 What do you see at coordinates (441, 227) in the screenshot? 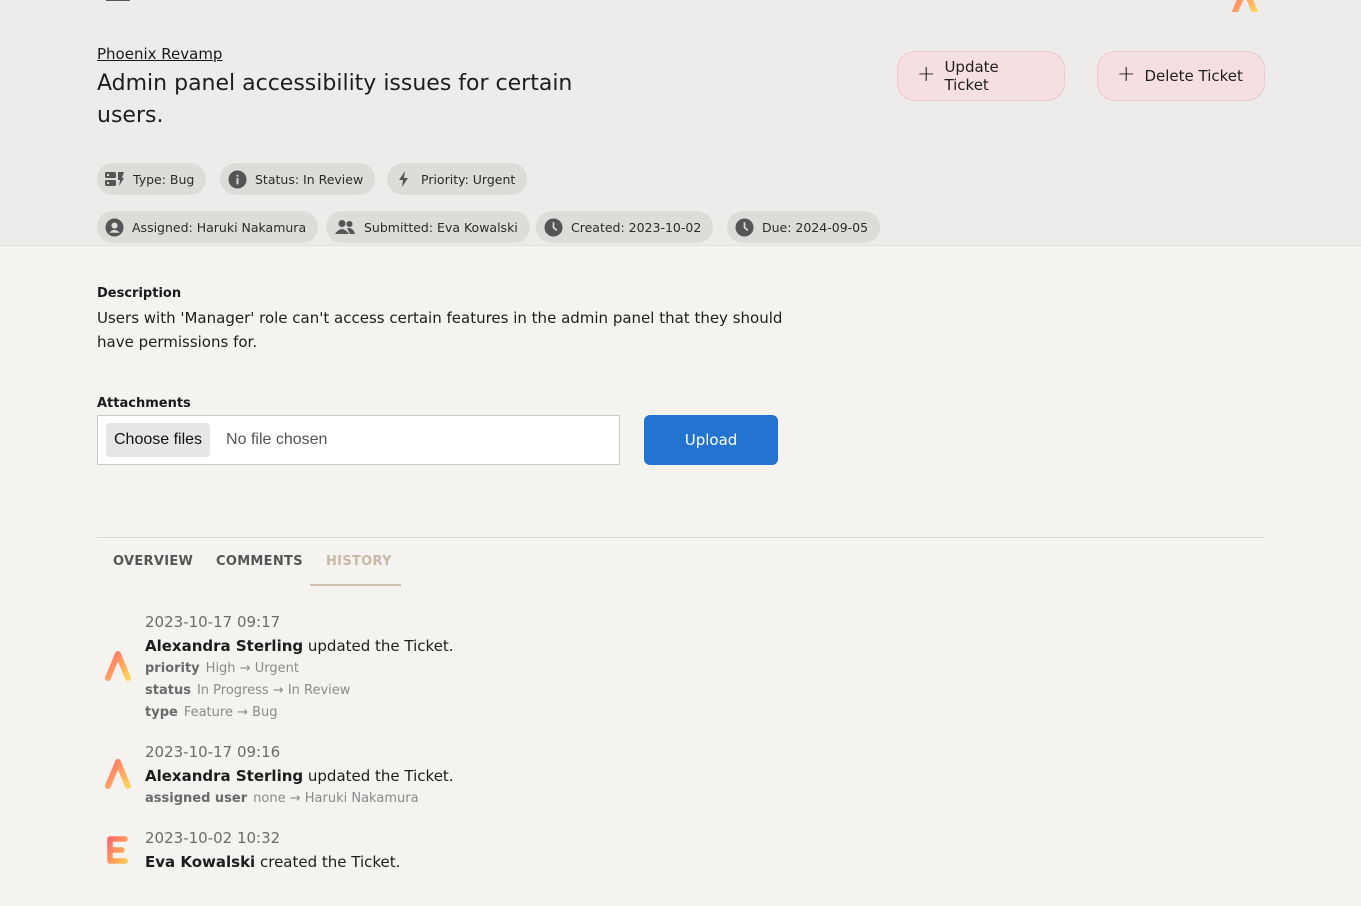
I see `submitted-label: Submitted: Eva Kowalski` at bounding box center [441, 227].